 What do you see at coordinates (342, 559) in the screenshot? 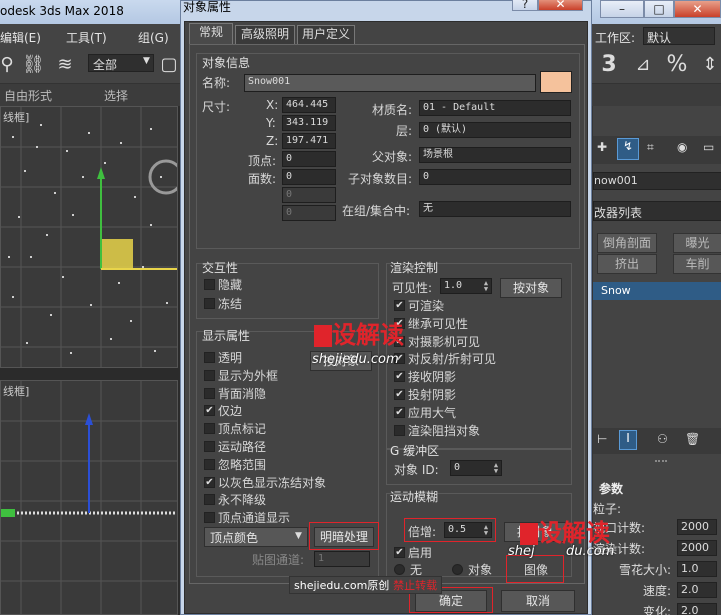
I see `map-channel-spinner: 1` at bounding box center [342, 559].